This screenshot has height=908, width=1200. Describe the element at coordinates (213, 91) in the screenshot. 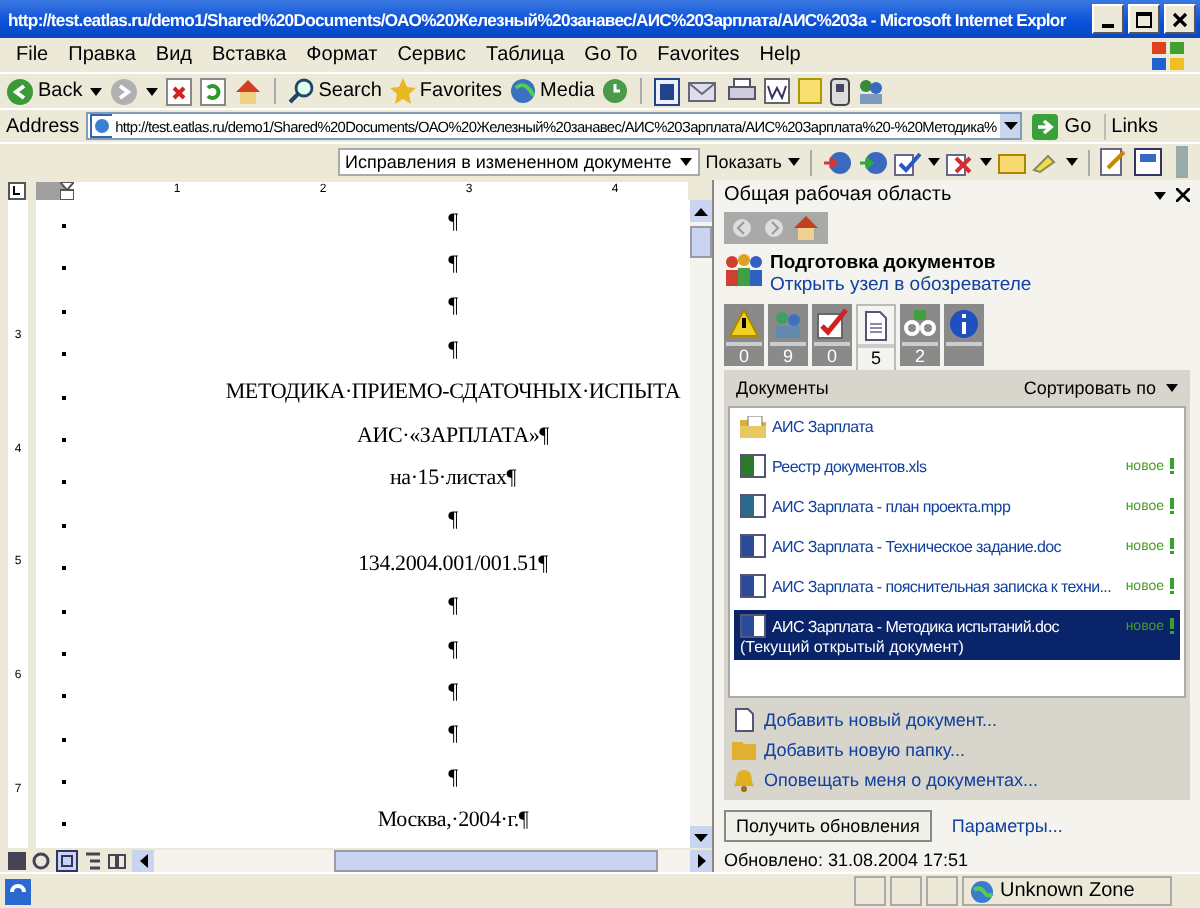

I see `refresh-icon` at that location.